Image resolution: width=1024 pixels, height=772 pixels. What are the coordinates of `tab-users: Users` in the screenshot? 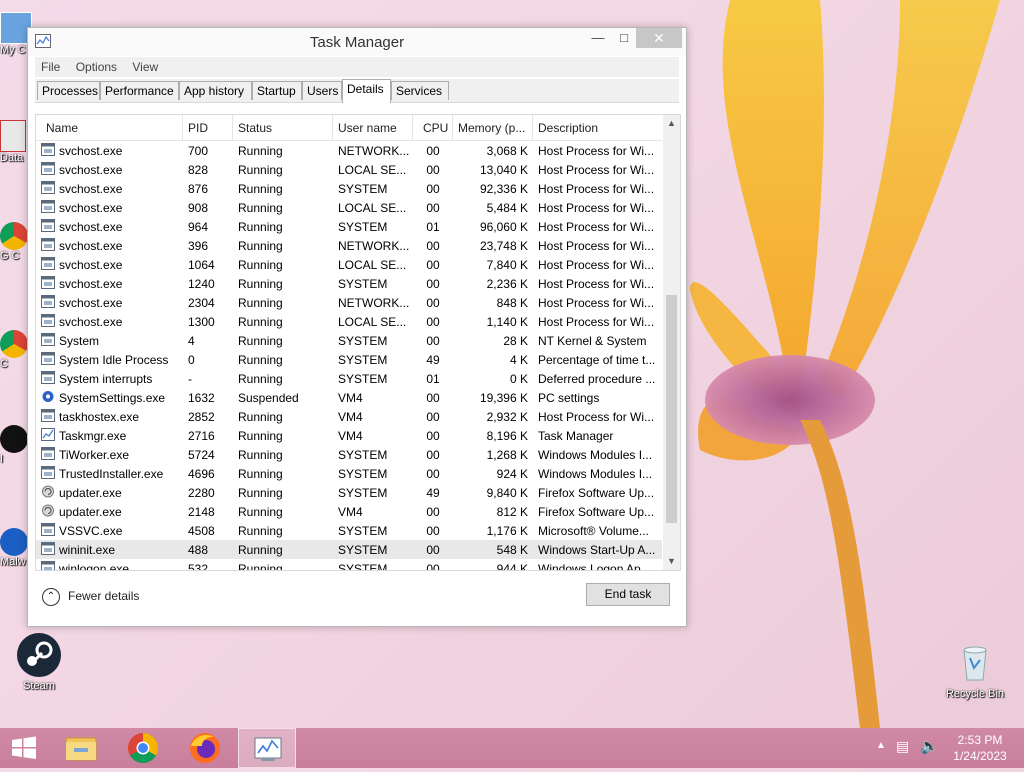 It's located at (322, 90).